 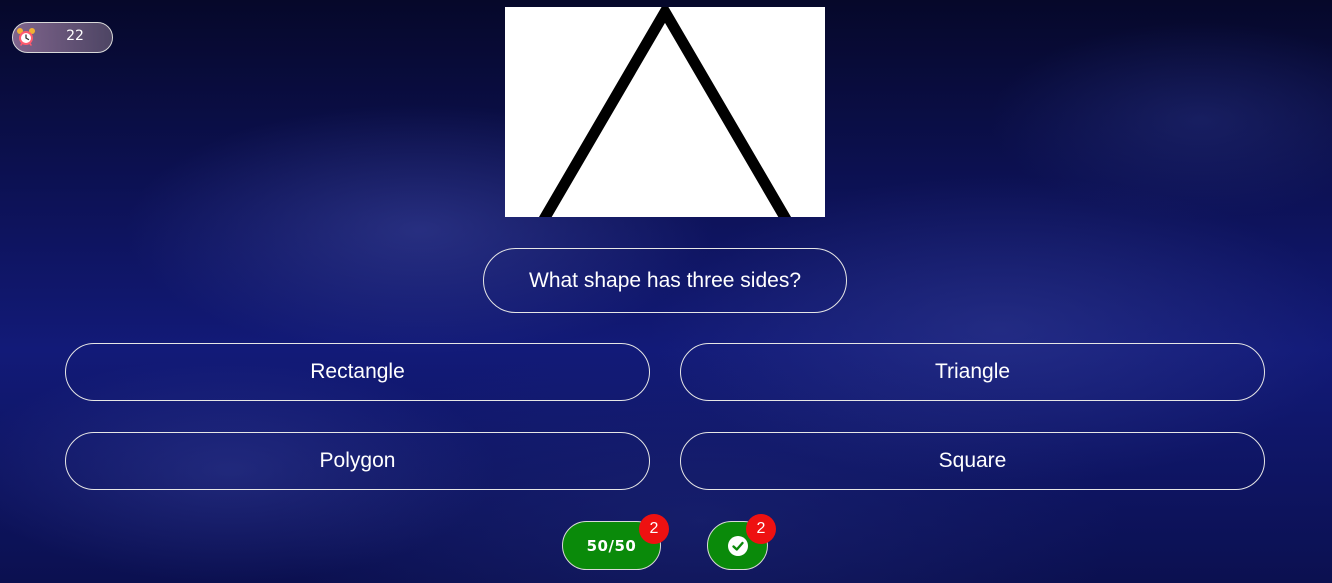 I want to click on triangle-image, so click(x=665, y=112).